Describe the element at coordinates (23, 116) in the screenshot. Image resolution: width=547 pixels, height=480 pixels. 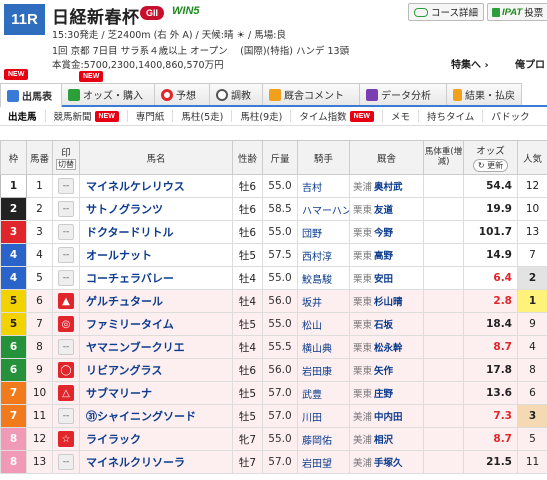
I see `subnav-runners: 出走馬` at that location.